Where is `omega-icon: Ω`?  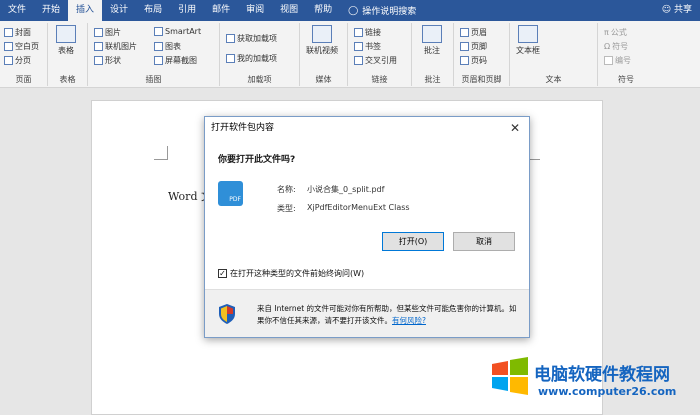
omega-icon: Ω is located at coordinates (607, 46).